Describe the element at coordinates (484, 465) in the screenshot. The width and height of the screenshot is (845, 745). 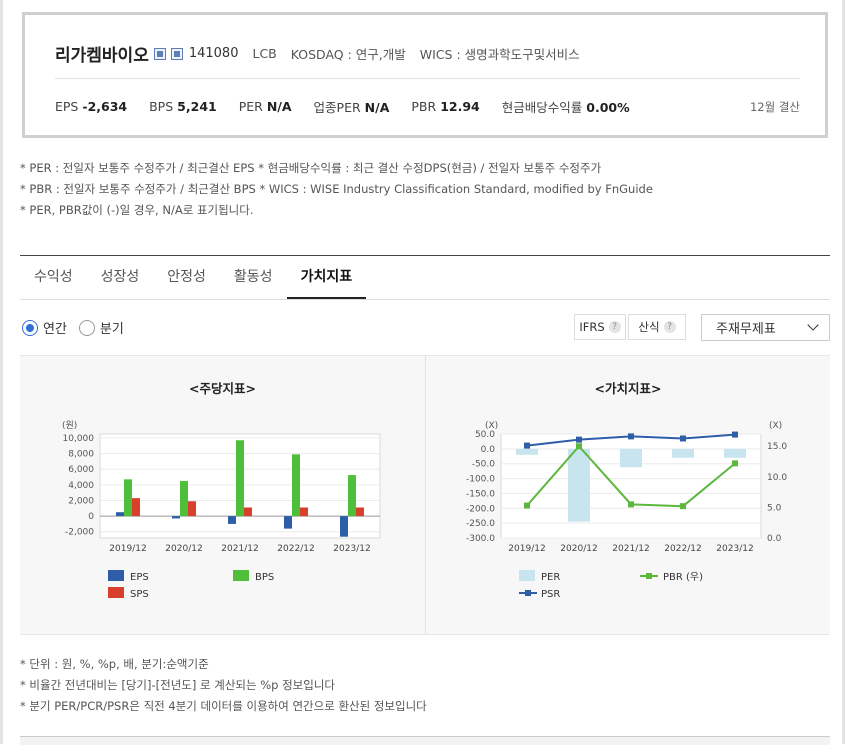
I see `y-tick-label-left: -50.0` at that location.